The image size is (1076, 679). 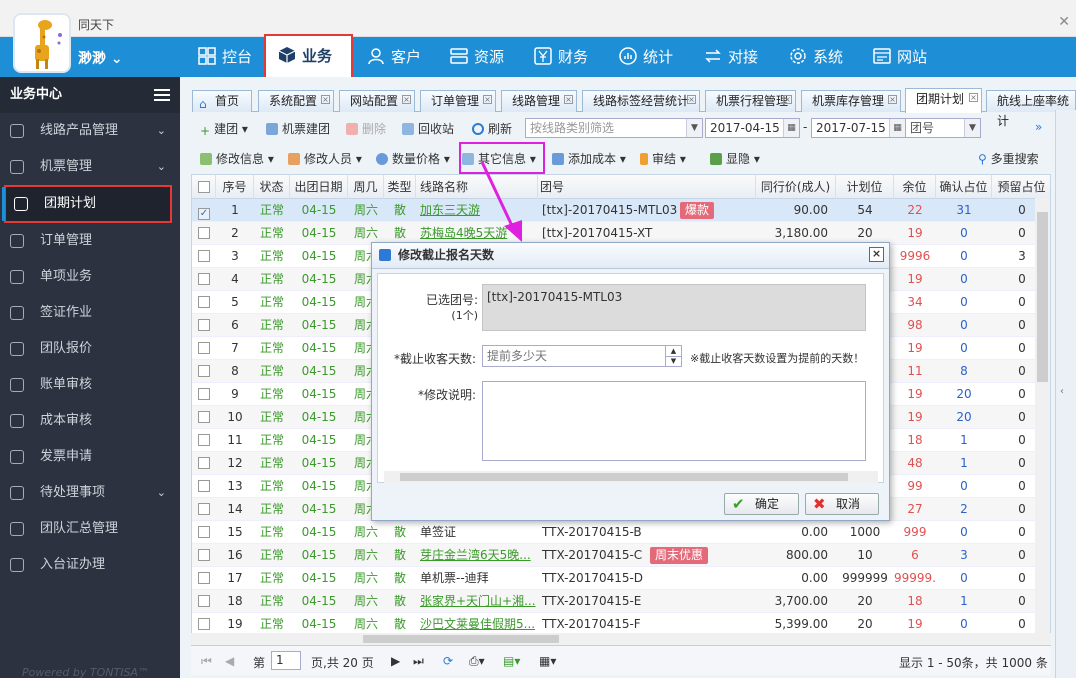 I want to click on nav-integration: 对接, so click(x=737, y=57).